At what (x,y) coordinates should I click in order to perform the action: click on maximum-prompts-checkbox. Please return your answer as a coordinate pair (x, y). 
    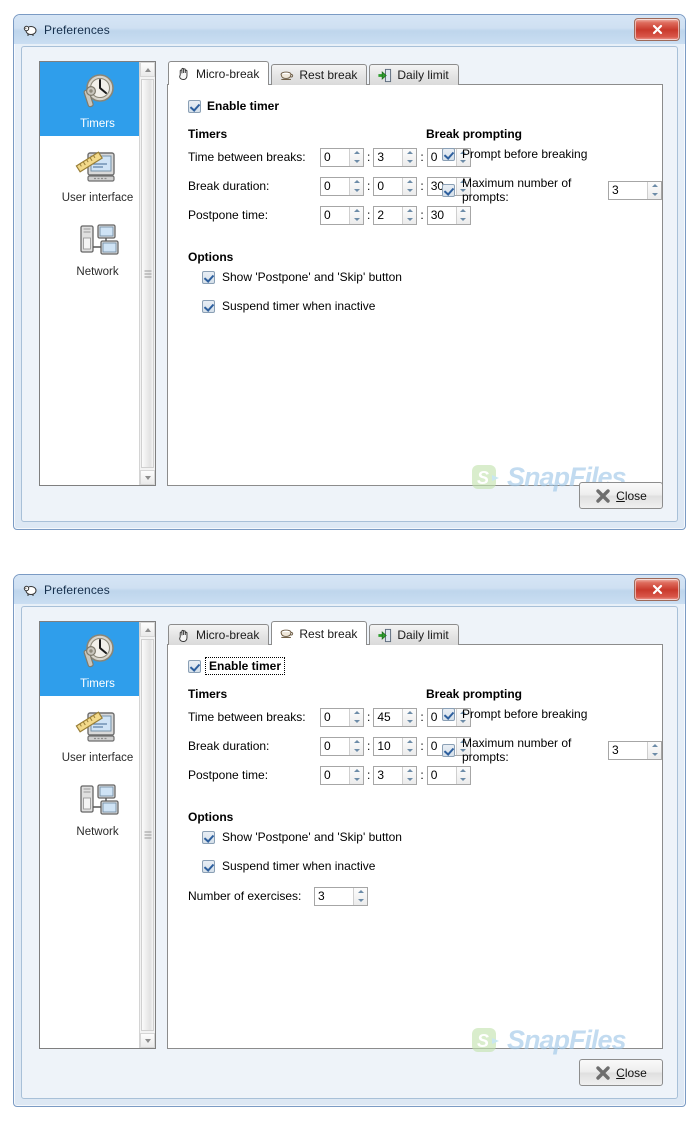
    Looking at the image, I should click on (448, 190).